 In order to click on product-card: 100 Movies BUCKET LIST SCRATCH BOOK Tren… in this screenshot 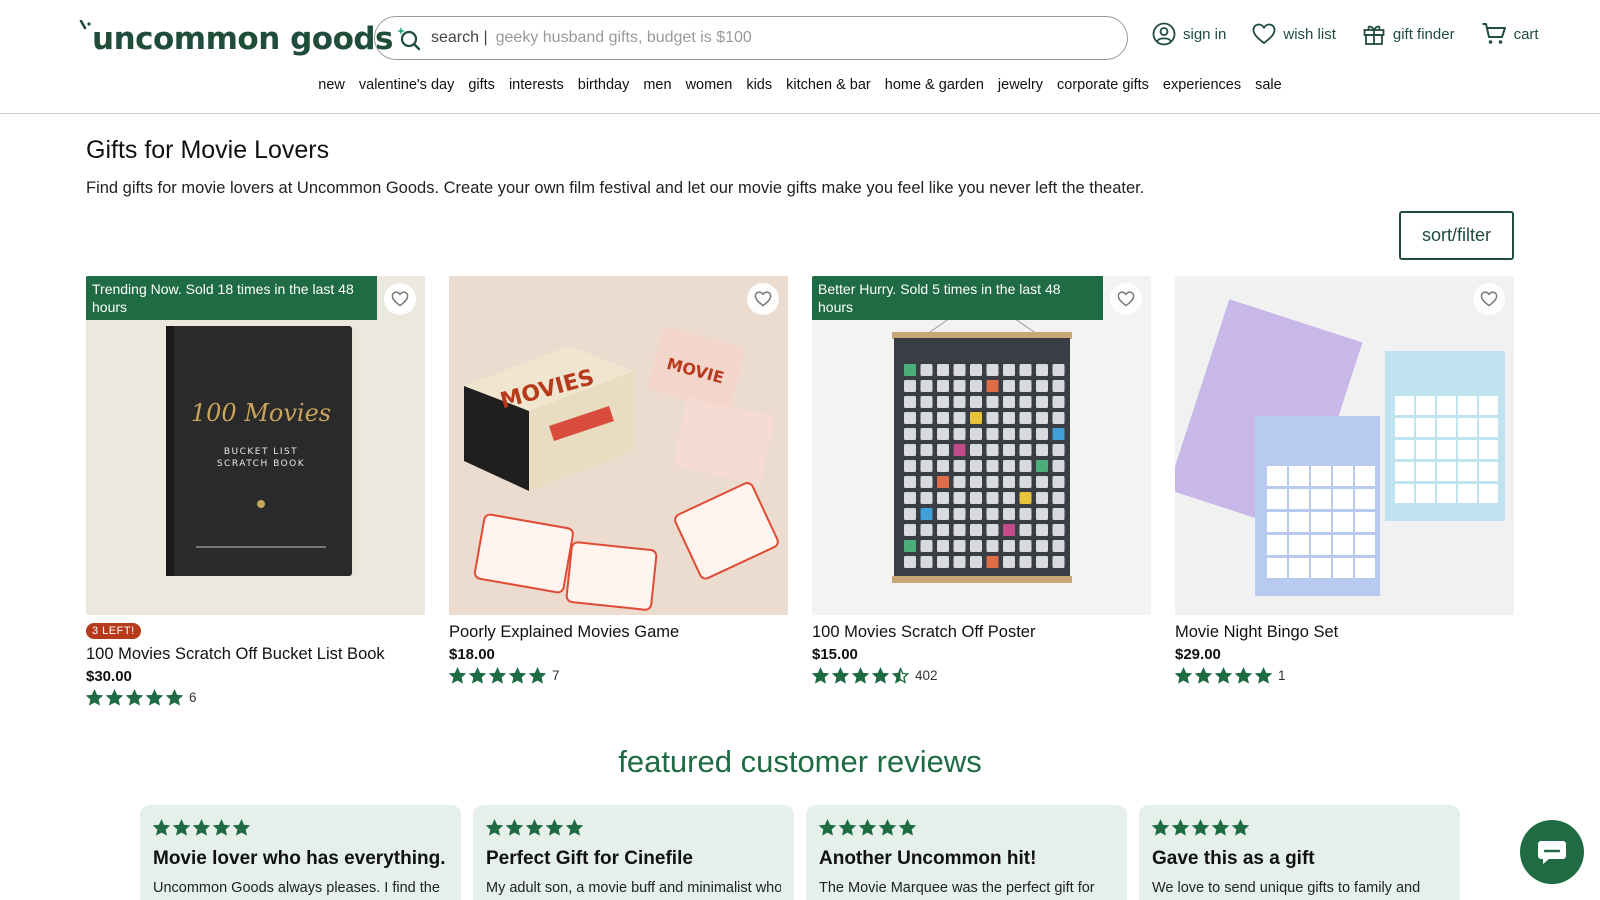, I will do `click(255, 491)`.